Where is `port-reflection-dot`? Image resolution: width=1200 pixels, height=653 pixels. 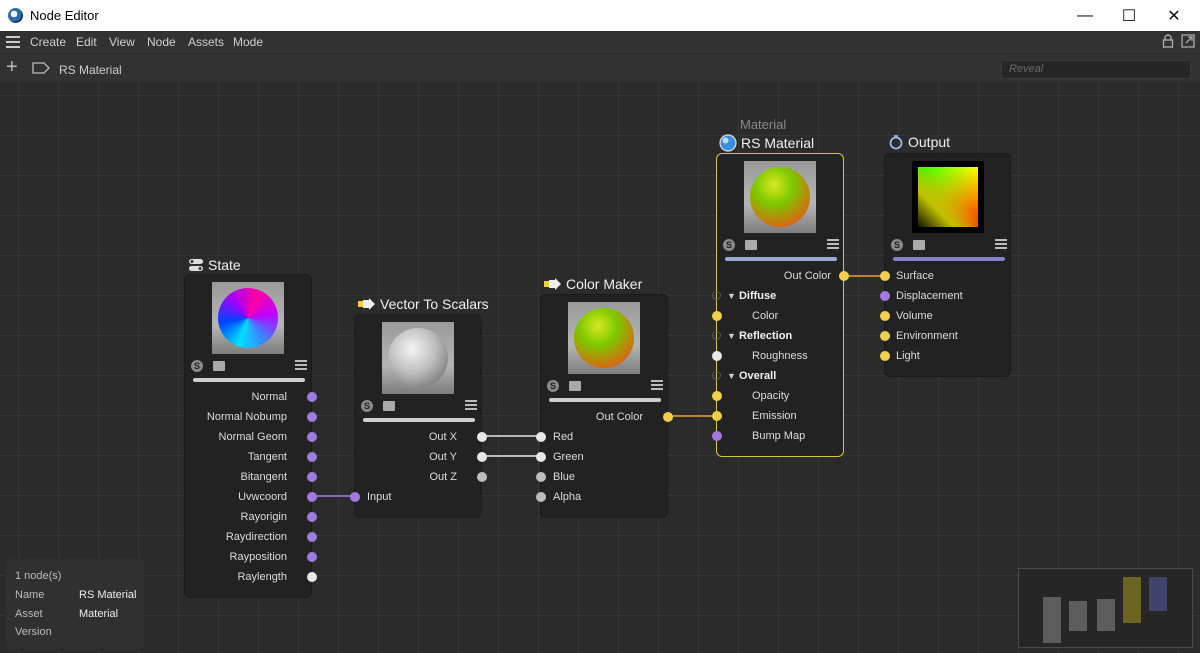
port-reflection-dot is located at coordinates (716, 335).